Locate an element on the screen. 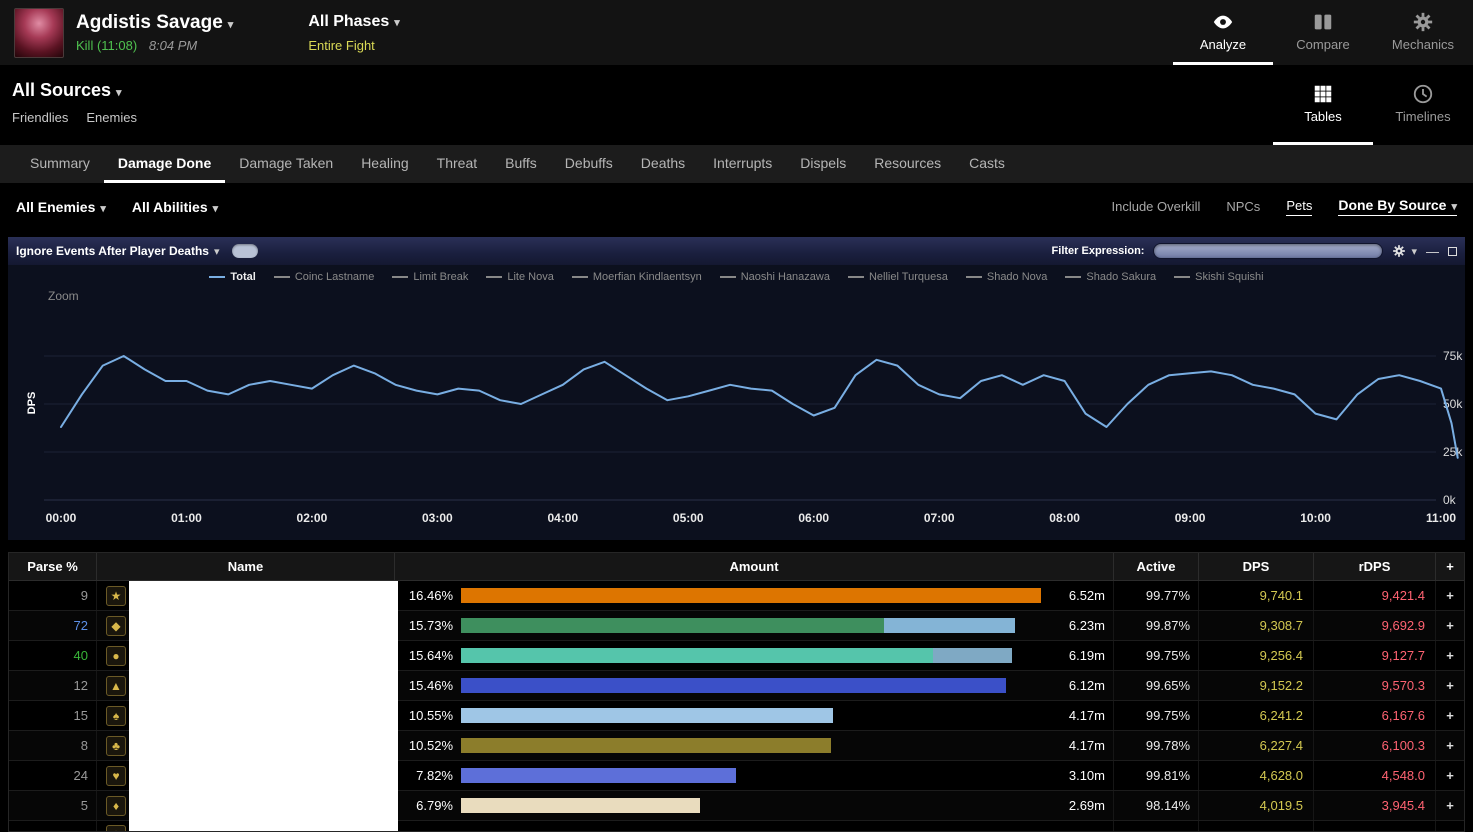 The image size is (1473, 832). dps-value: 9,308.7 is located at coordinates (1256, 625).